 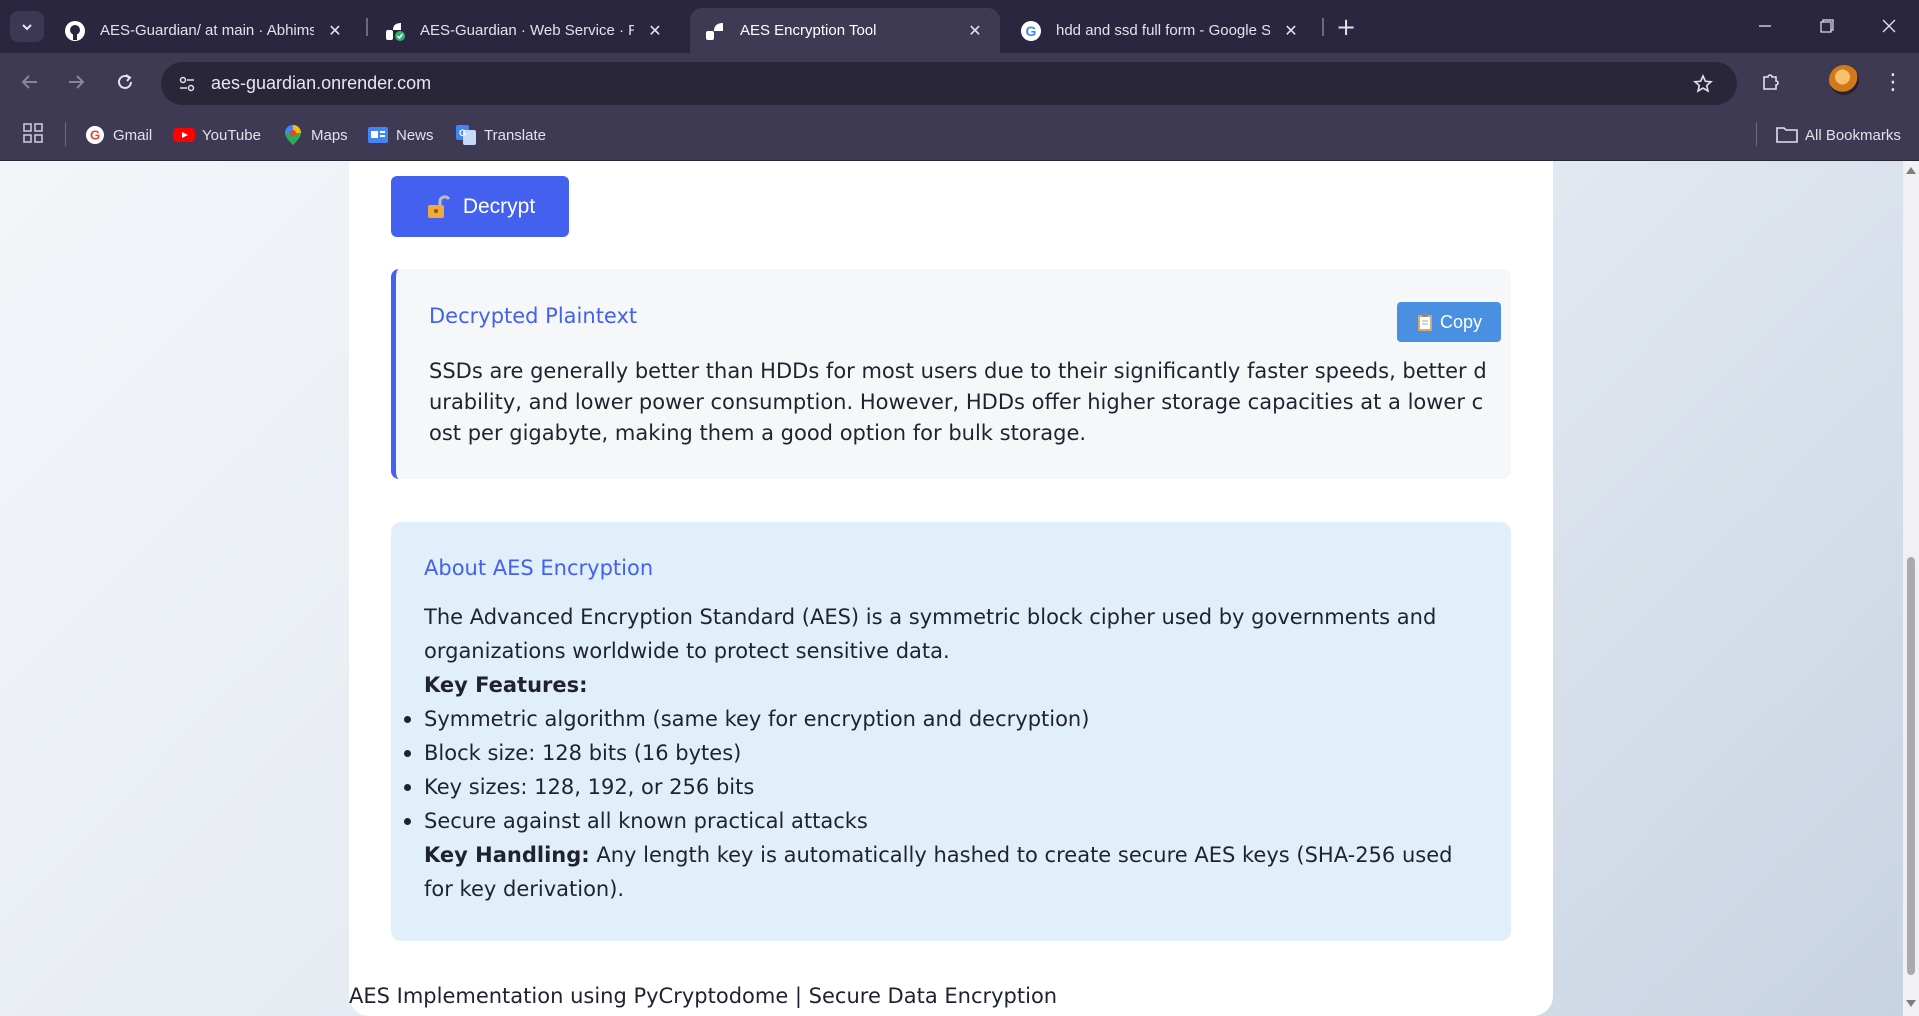 I want to click on translate-icon: G, so click(x=466, y=135).